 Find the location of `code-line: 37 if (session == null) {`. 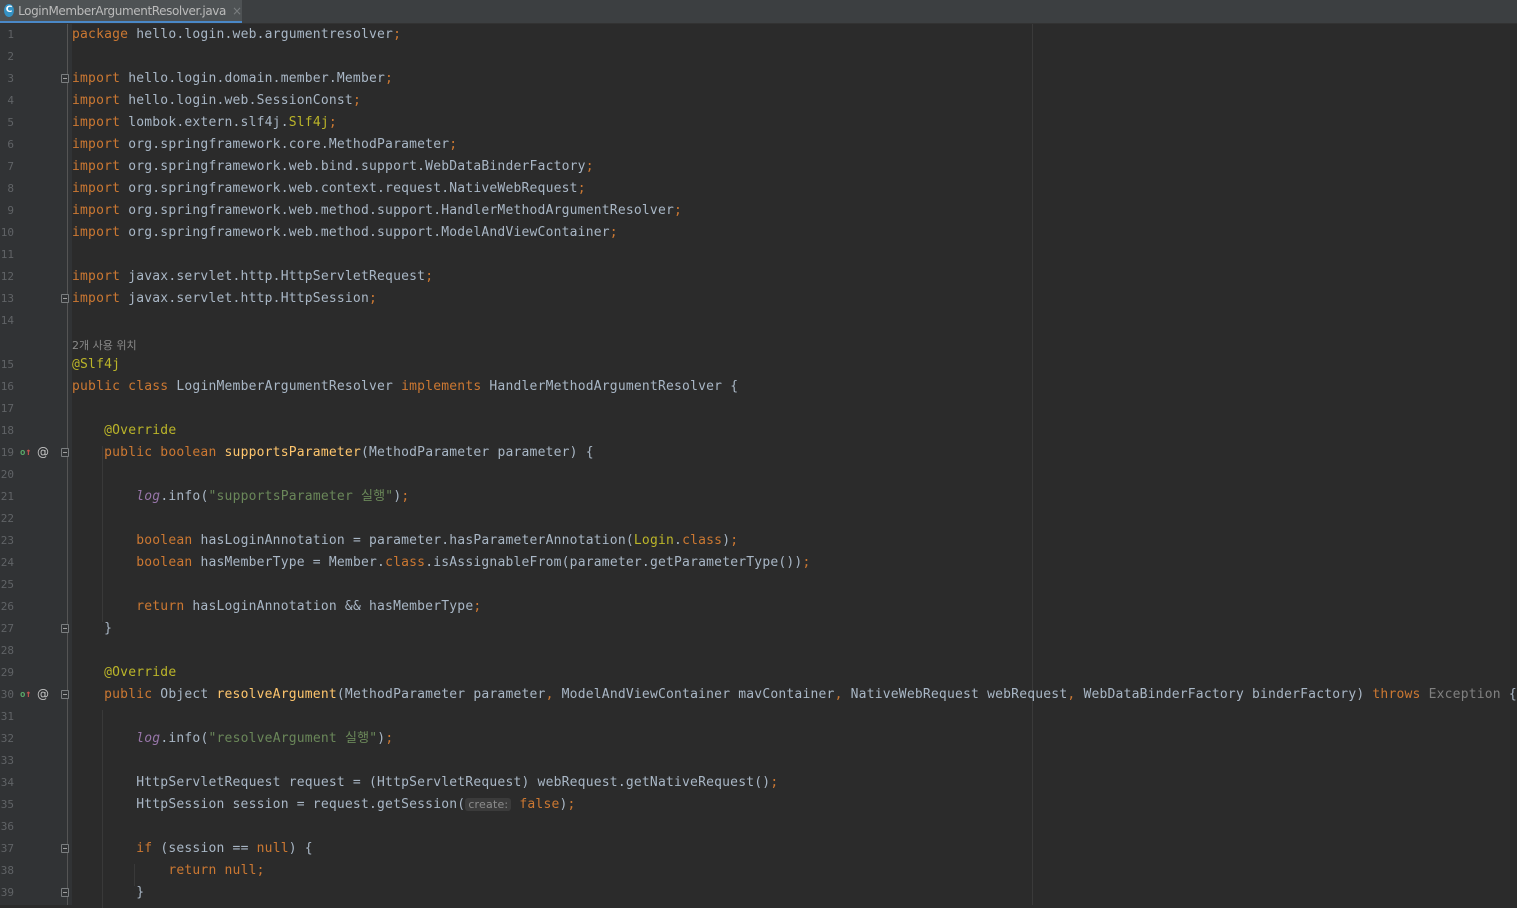

code-line: 37 if (session == null) { is located at coordinates (758, 849).